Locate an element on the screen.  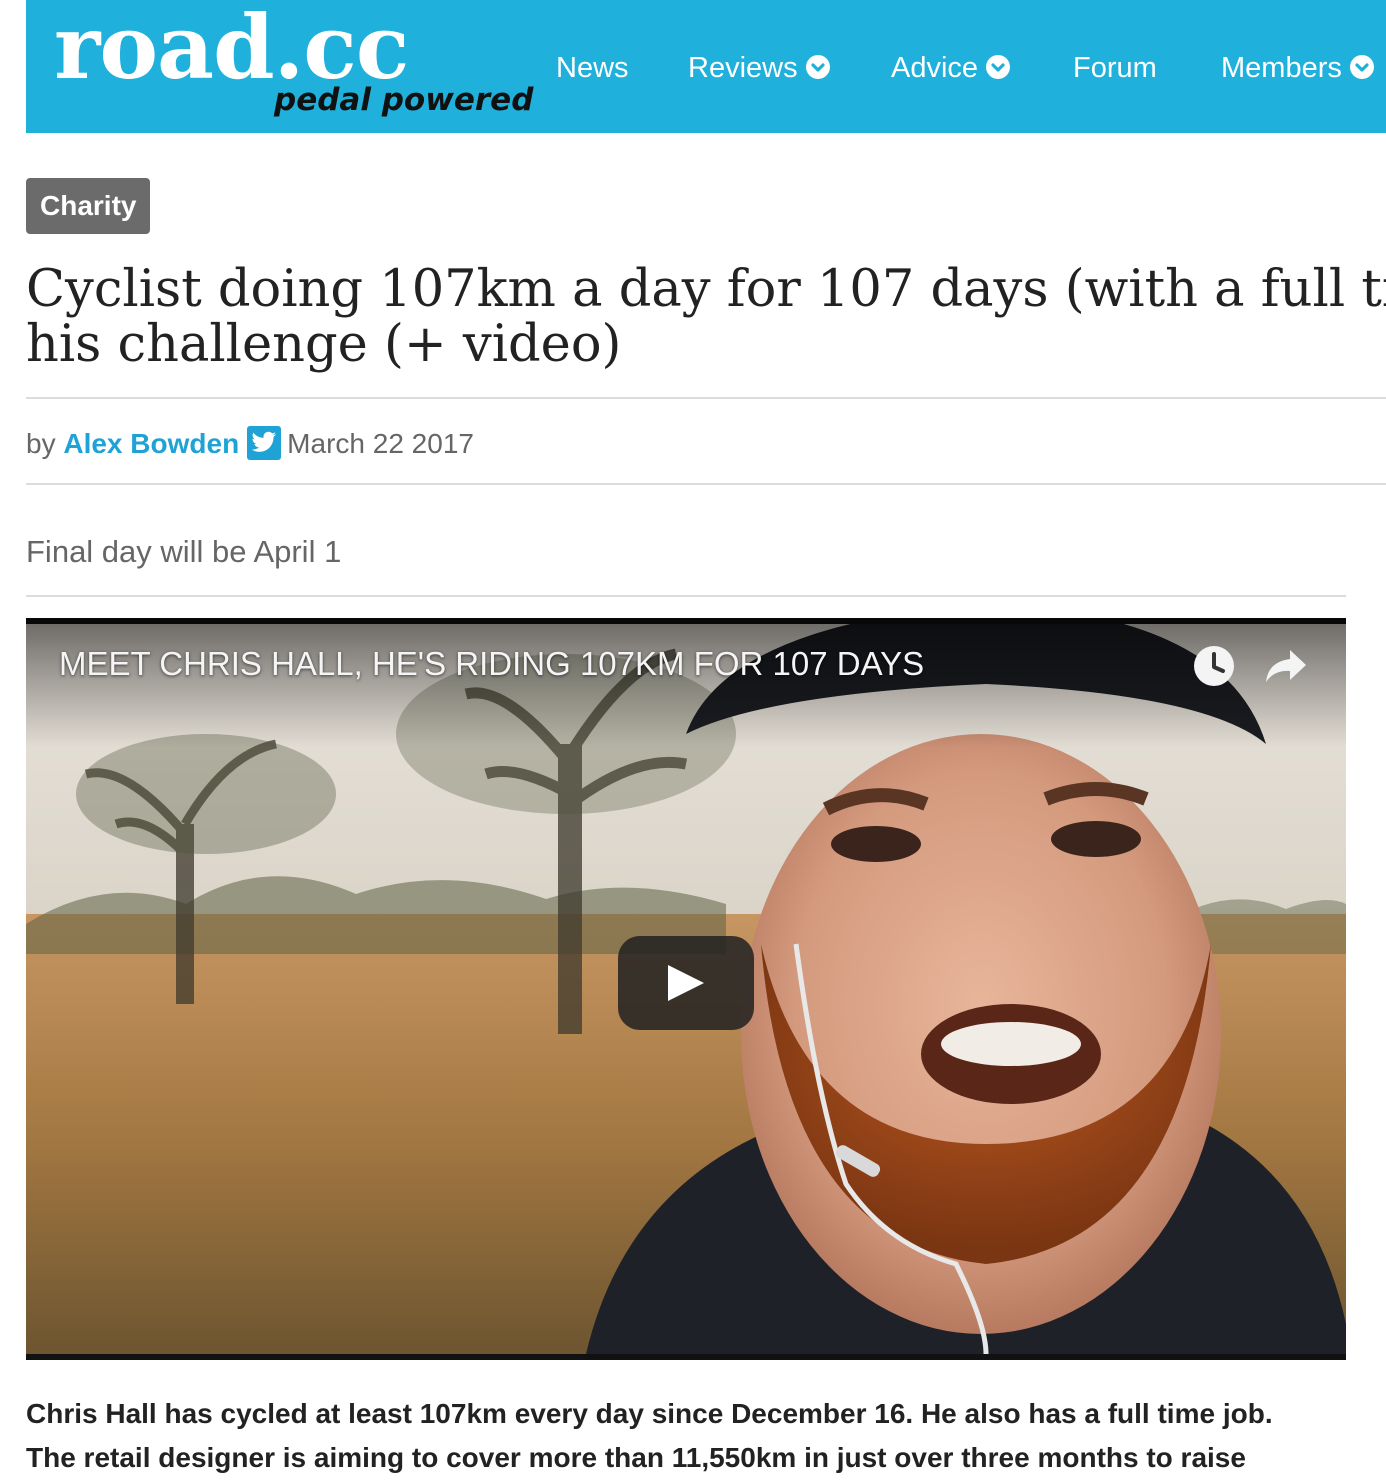
nav-item-news: News is located at coordinates (592, 68).